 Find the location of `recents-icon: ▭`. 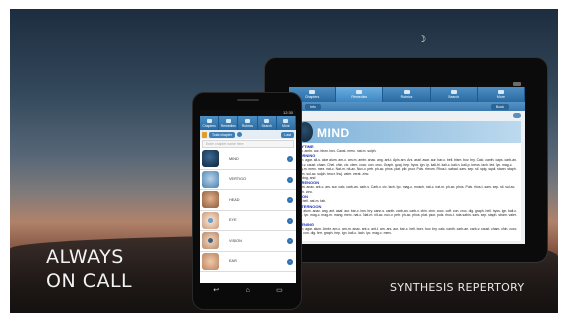

recents-icon: ▭ is located at coordinates (279, 291).